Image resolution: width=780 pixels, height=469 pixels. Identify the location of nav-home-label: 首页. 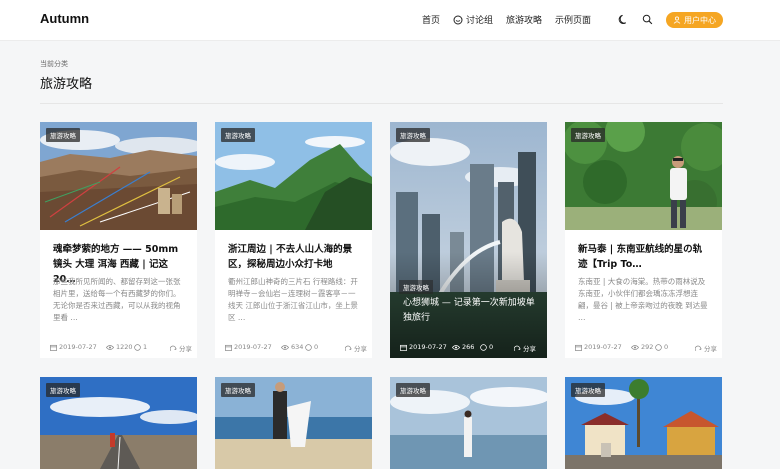
(431, 21).